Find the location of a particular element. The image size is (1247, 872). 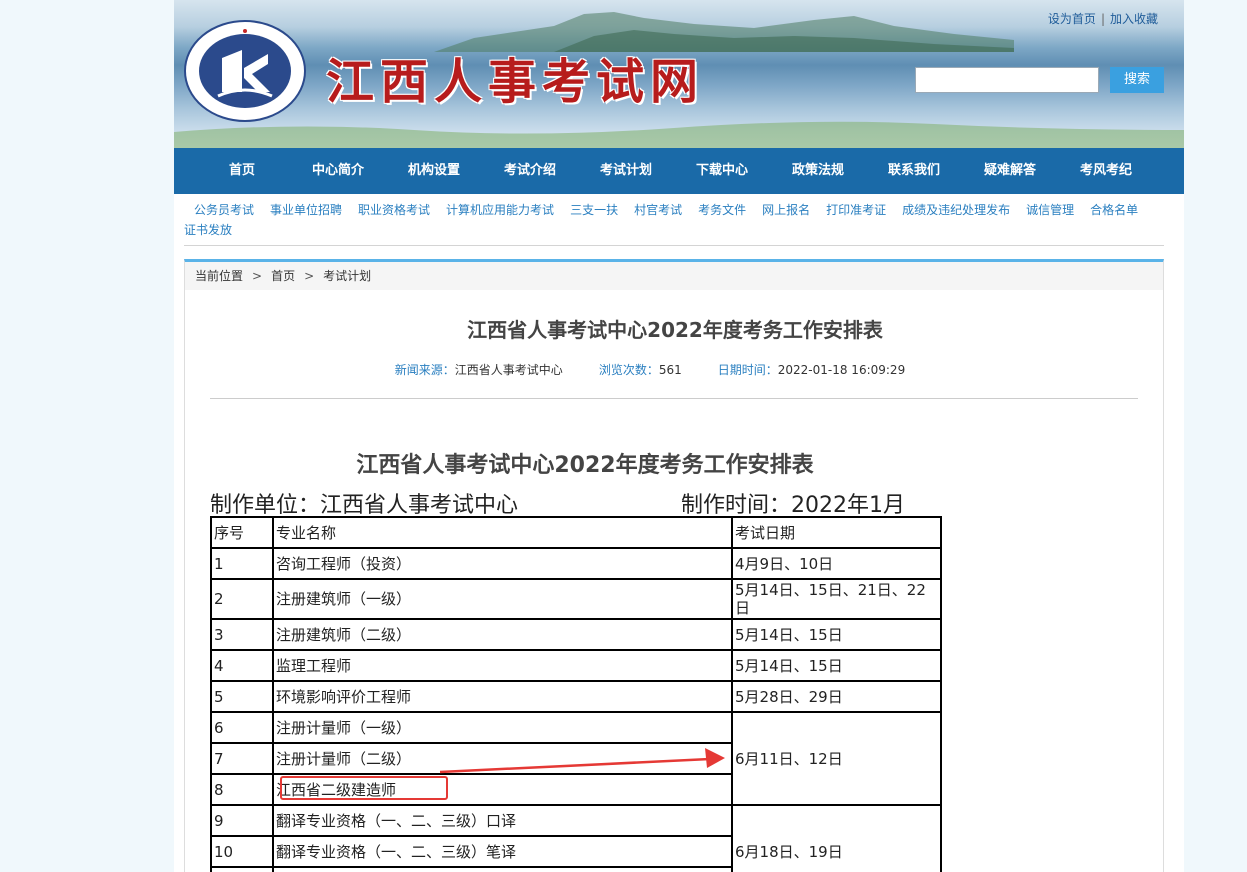

top-links: 设为首页 | 加入收藏 is located at coordinates (1103, 18).